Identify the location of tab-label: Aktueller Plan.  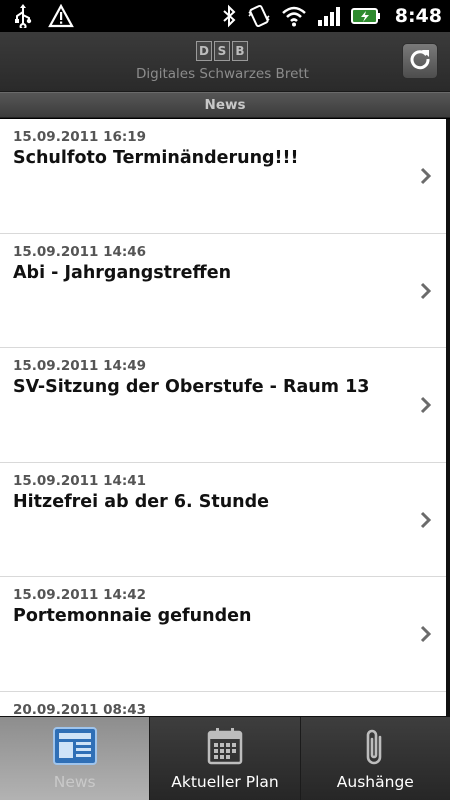
(225, 782).